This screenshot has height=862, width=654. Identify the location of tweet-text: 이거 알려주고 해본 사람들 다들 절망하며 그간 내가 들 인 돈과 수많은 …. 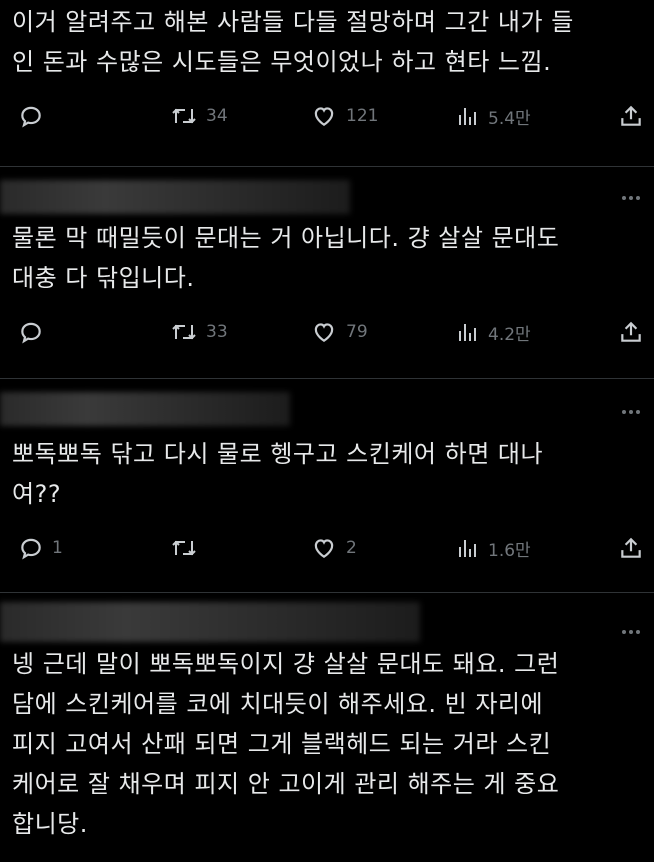
(327, 42).